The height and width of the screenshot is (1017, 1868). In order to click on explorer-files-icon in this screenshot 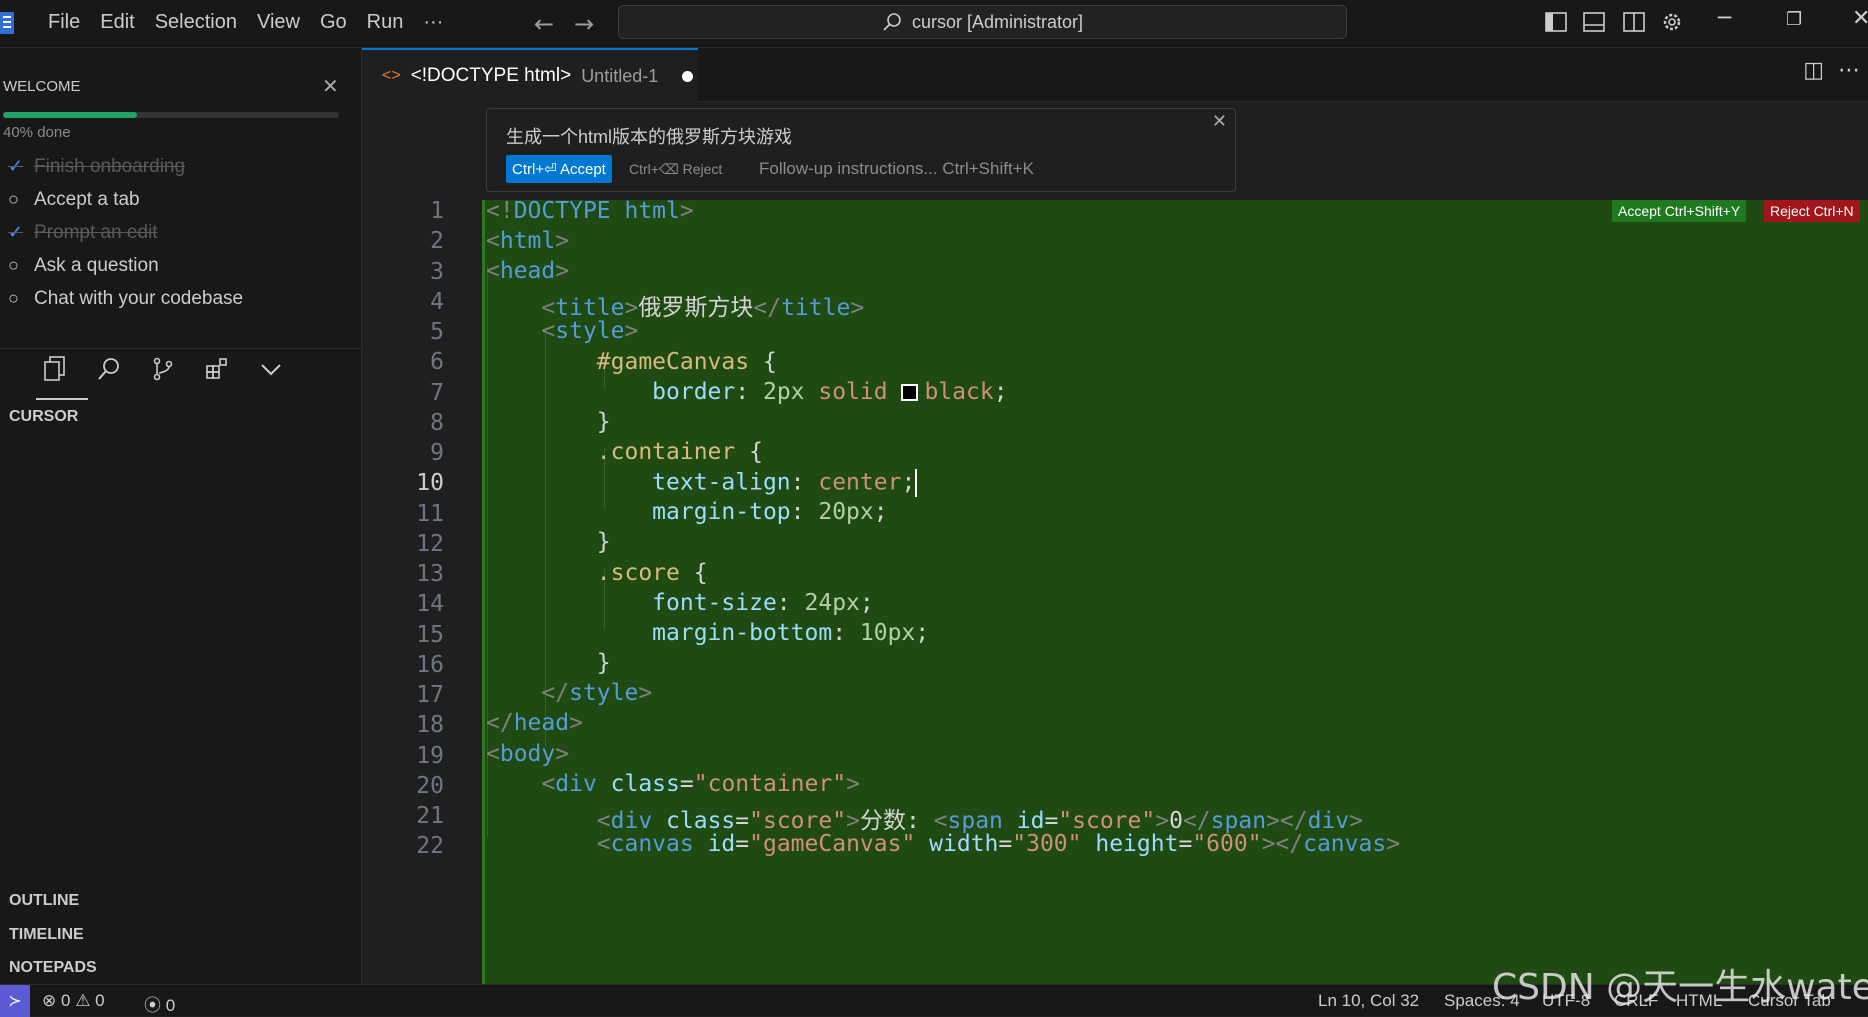, I will do `click(55, 369)`.